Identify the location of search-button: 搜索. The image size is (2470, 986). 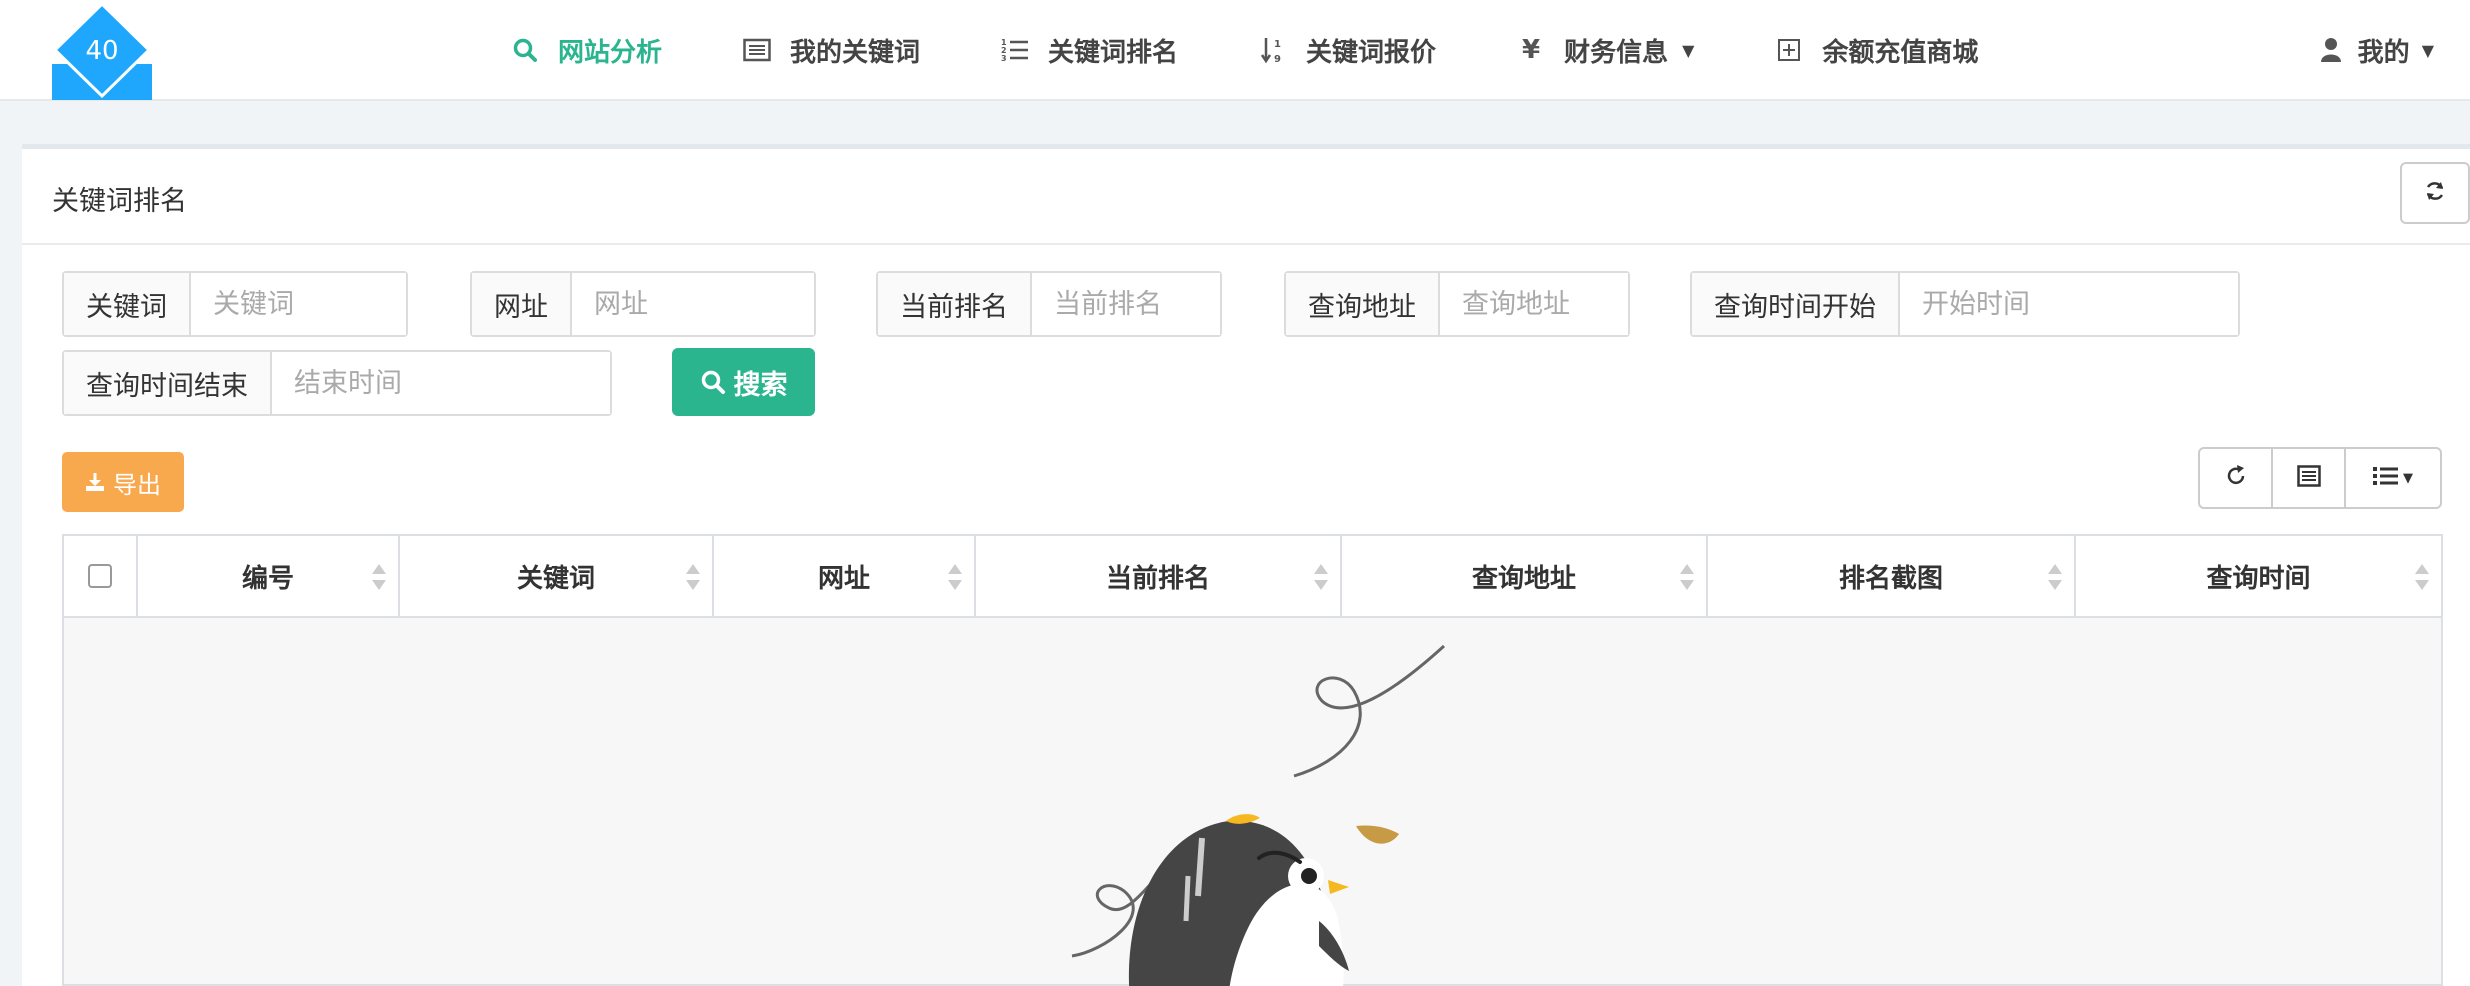
(743, 382).